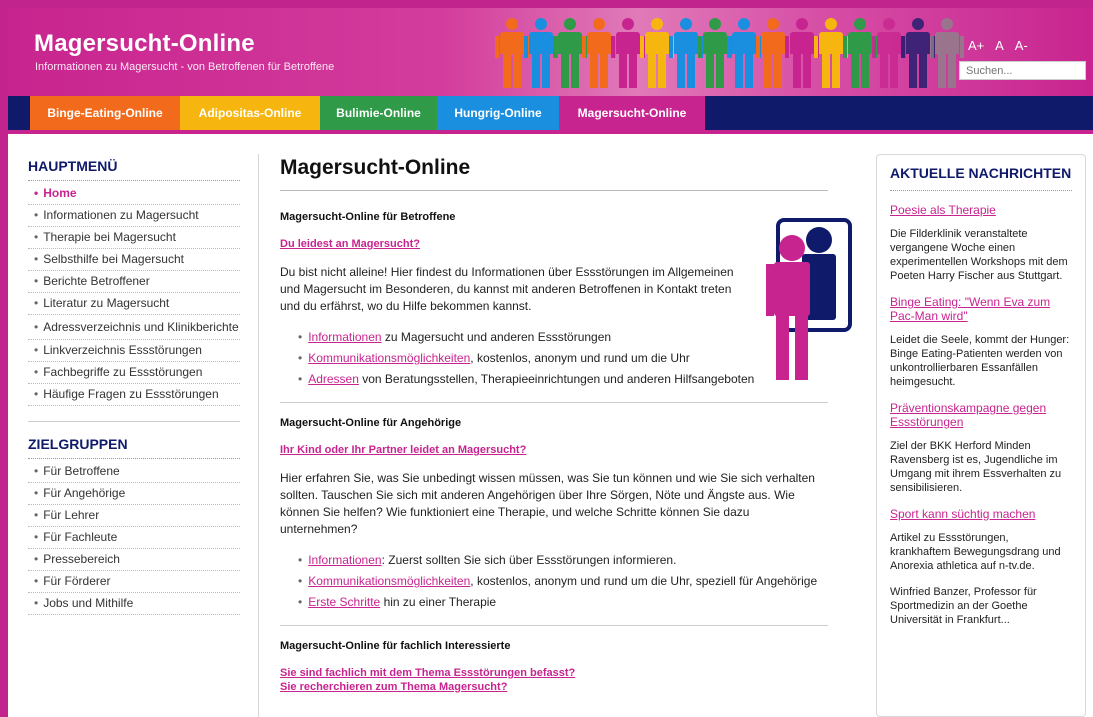 Image resolution: width=1093 pixels, height=717 pixels. Describe the element at coordinates (333, 379) in the screenshot. I see `bullet-link: Adressen` at that location.